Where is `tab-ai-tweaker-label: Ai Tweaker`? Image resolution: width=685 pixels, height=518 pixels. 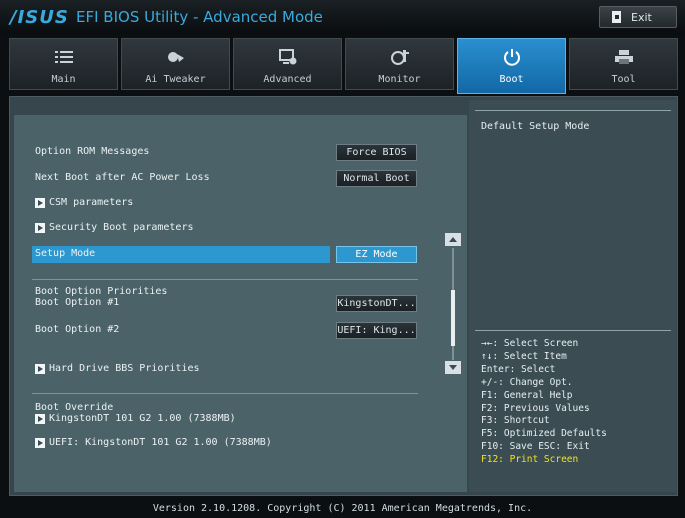
tab-ai-tweaker-label: Ai Tweaker is located at coordinates (175, 79).